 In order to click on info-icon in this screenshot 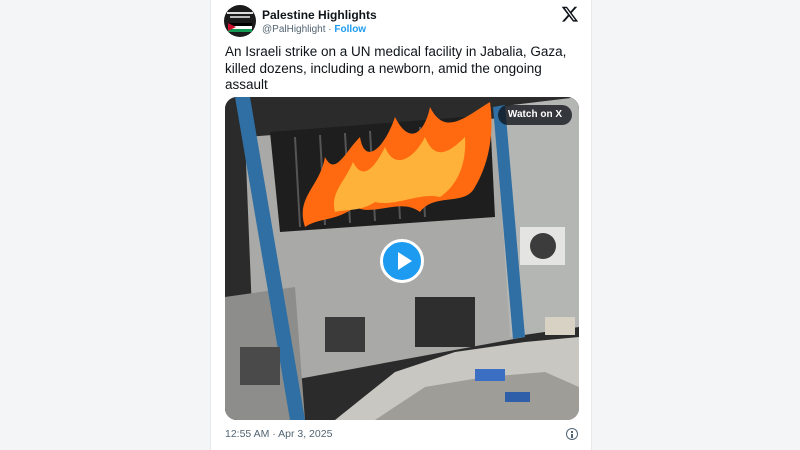, I will do `click(572, 434)`.